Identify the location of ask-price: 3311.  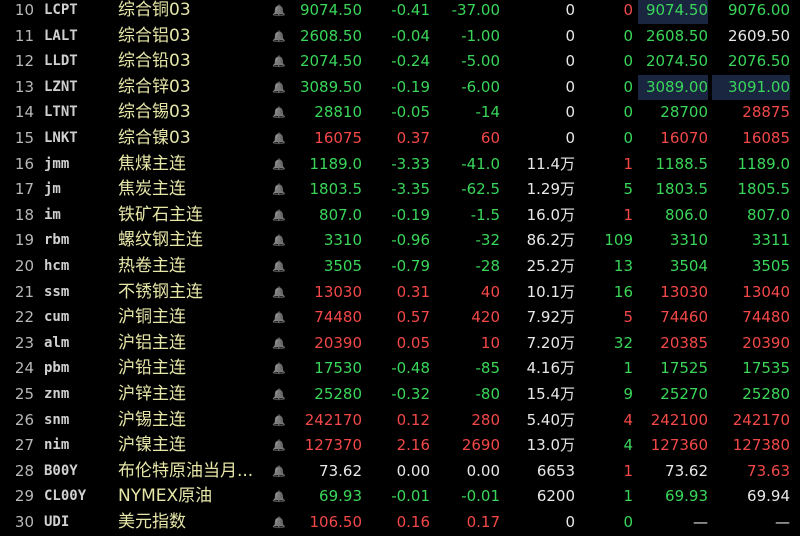
(770, 240).